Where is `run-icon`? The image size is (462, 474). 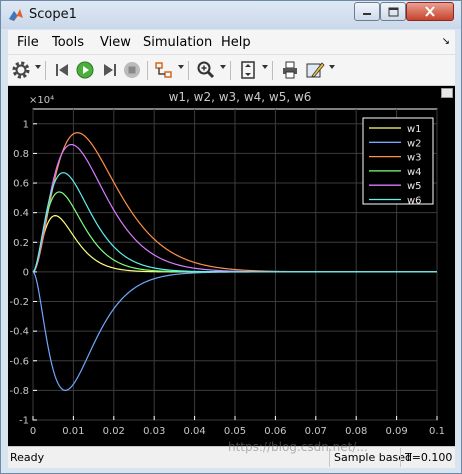
run-icon is located at coordinates (85, 70).